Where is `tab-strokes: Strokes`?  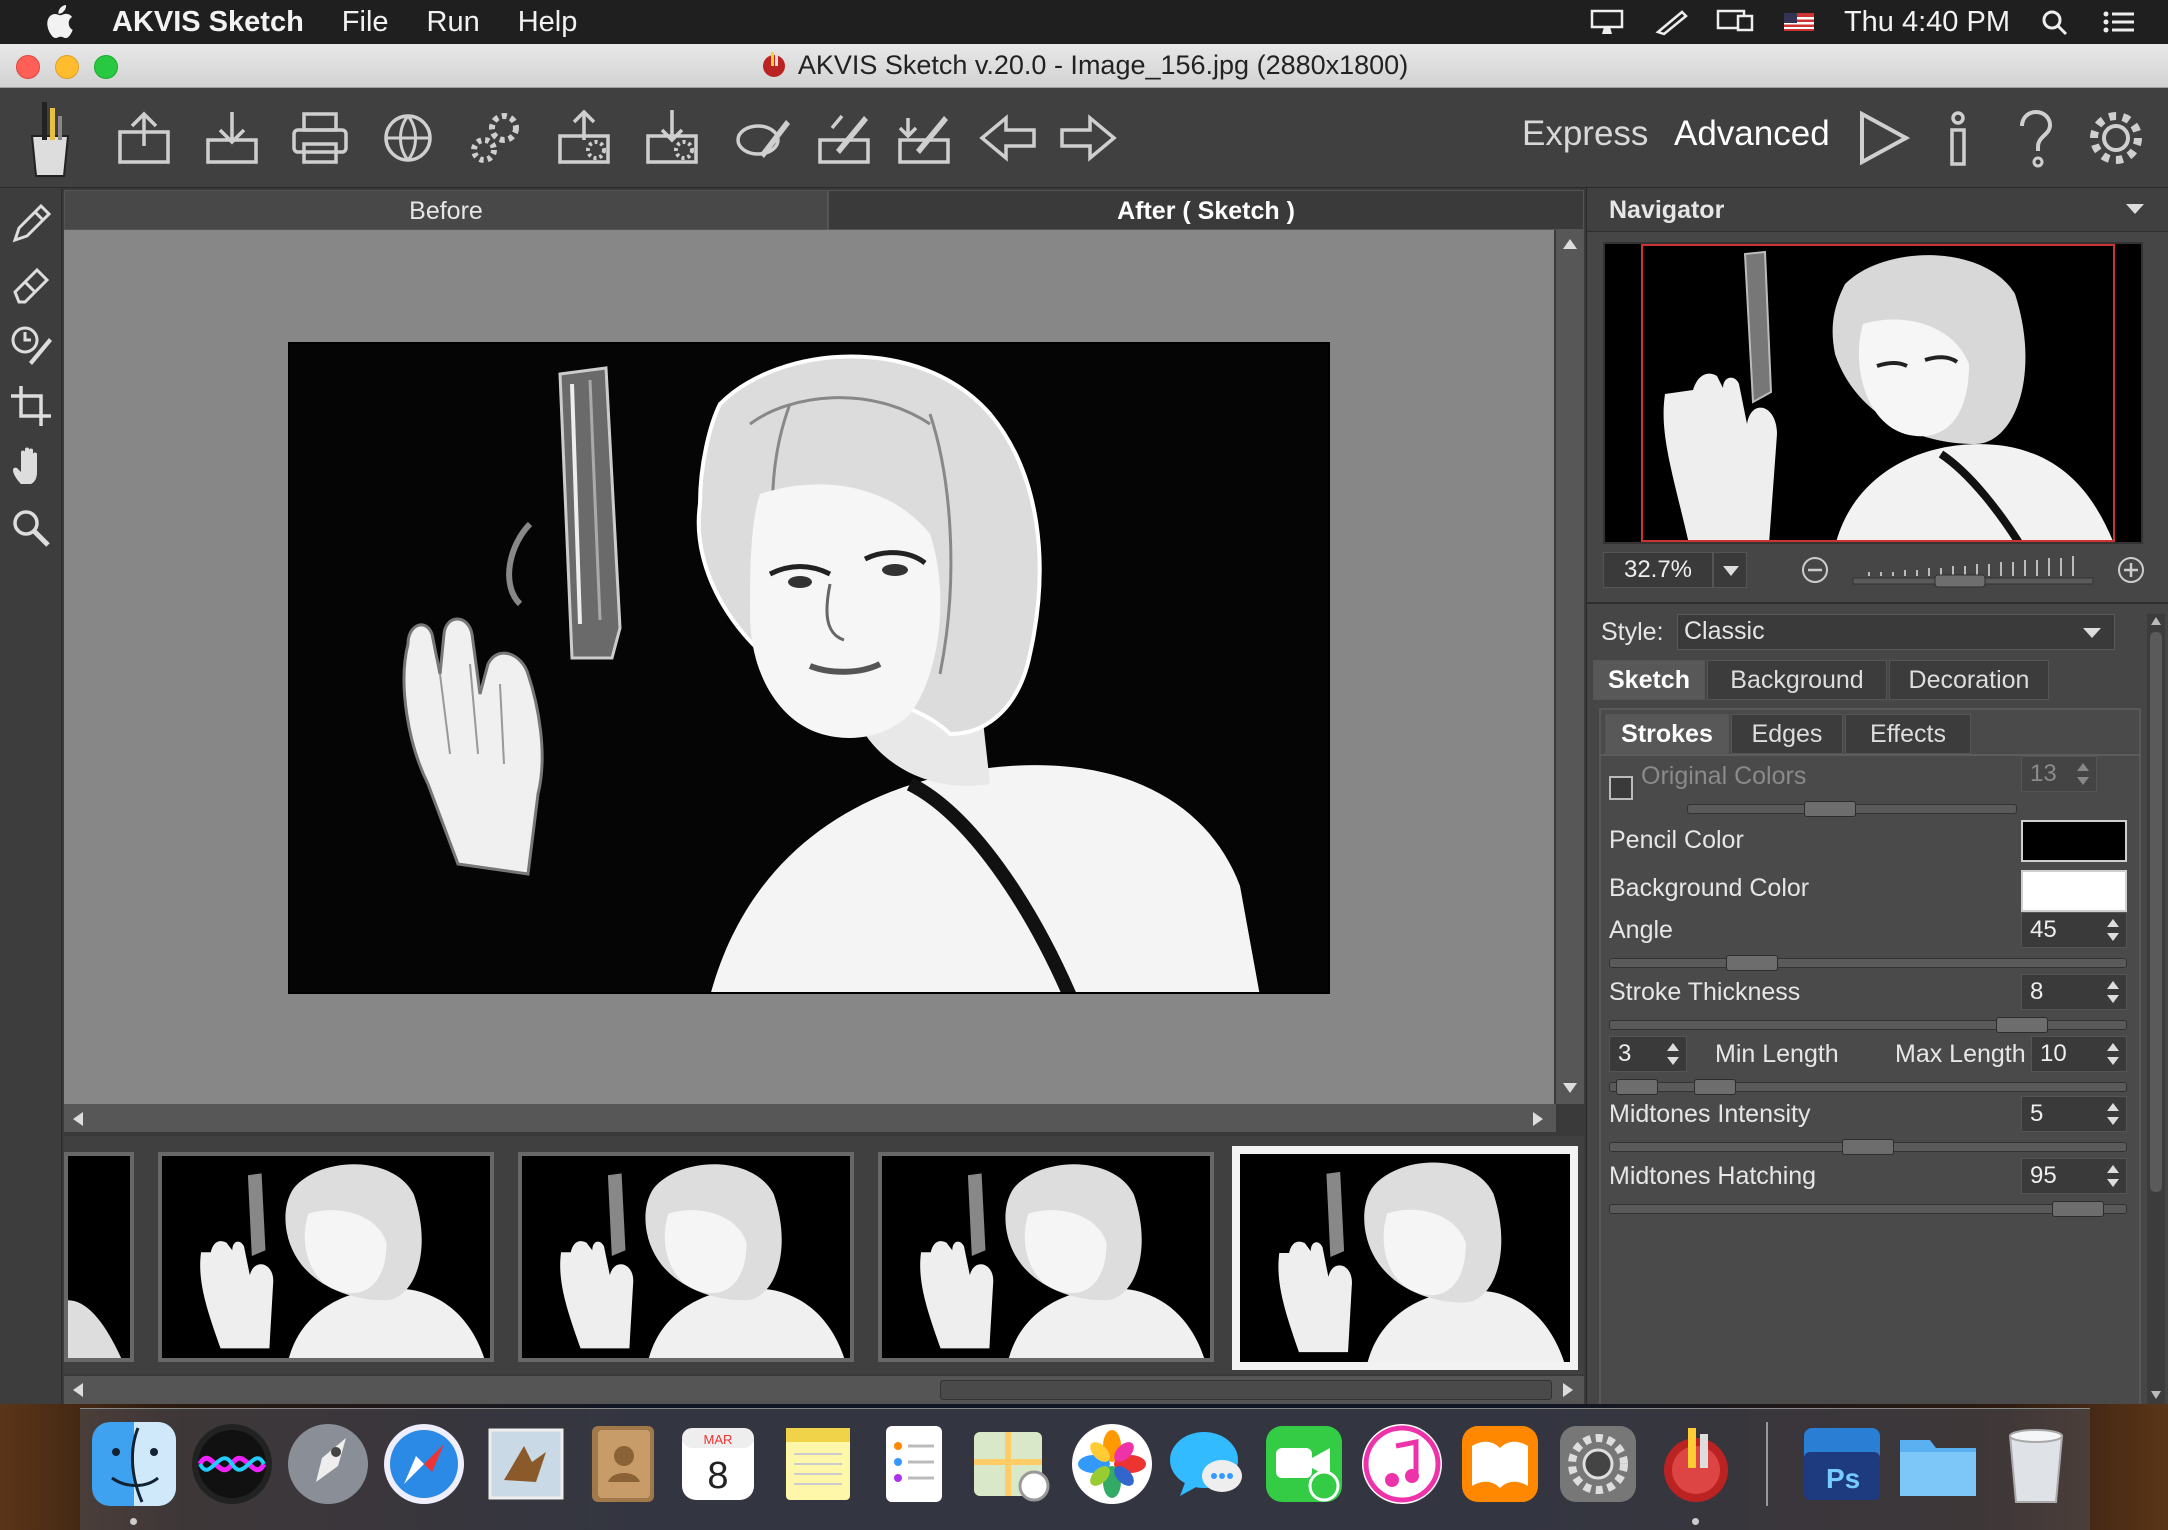 tab-strokes: Strokes is located at coordinates (1667, 734).